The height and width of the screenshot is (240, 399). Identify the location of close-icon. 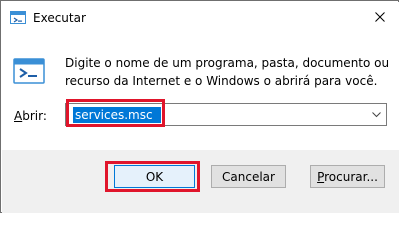
(380, 17).